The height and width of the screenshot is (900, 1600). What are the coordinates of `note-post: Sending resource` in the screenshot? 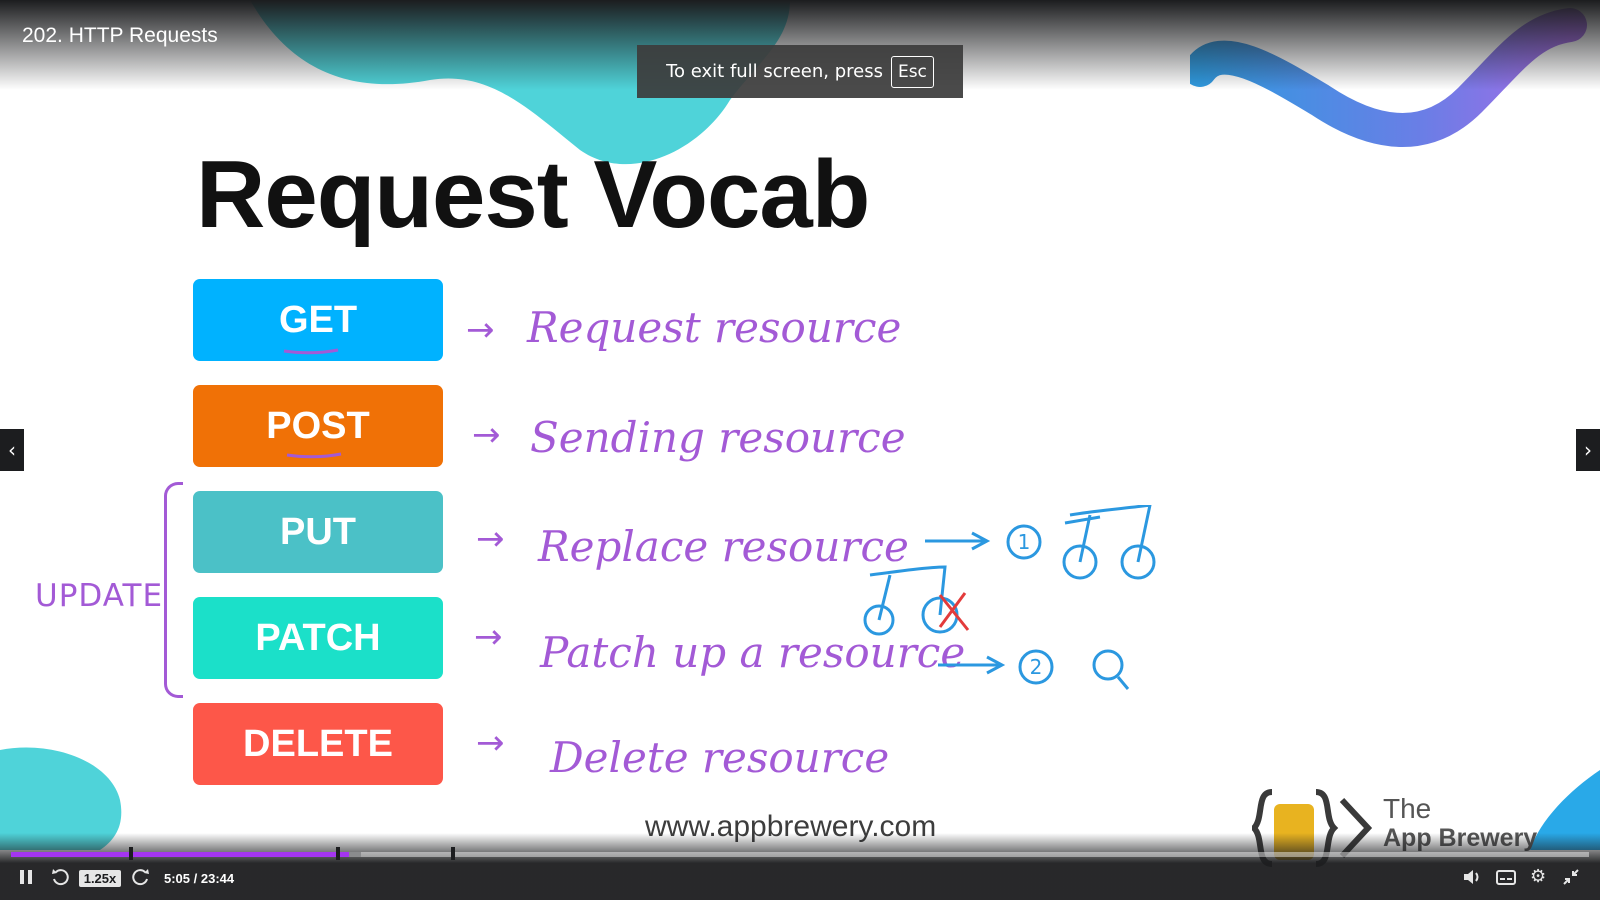 It's located at (718, 437).